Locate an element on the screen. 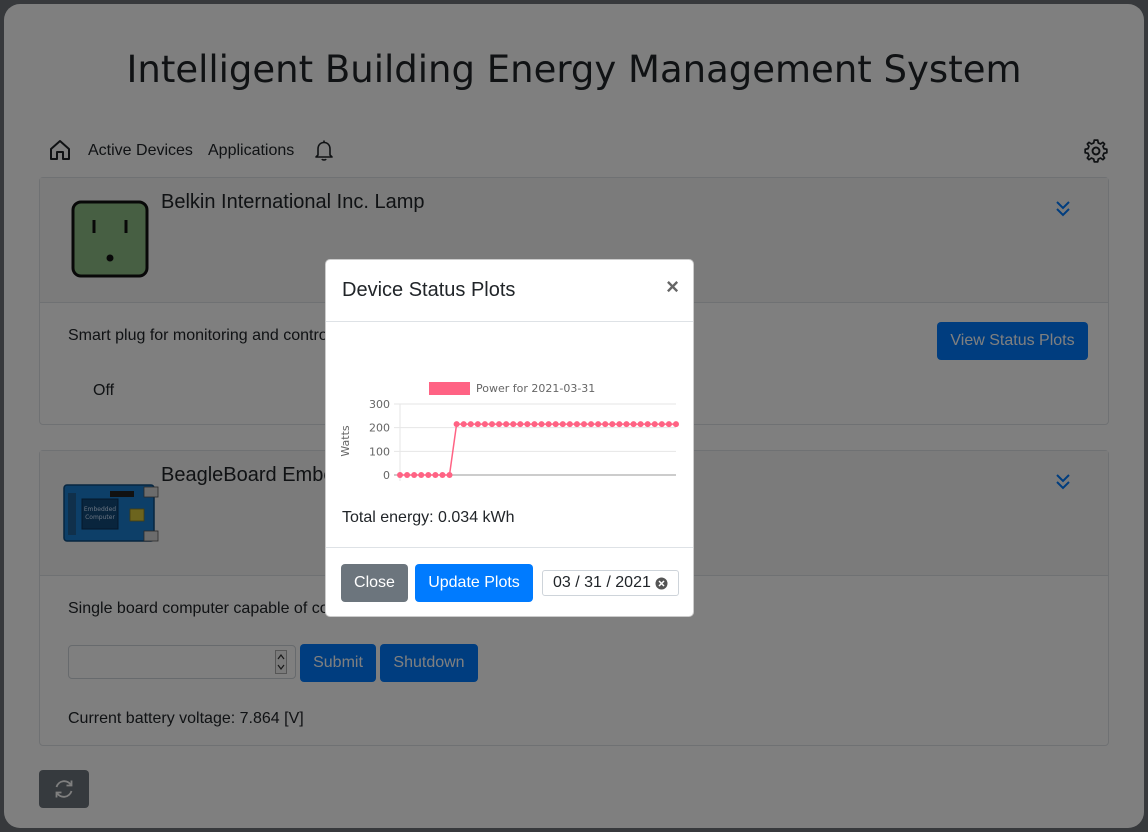 The image size is (1148, 832). legend-swatch is located at coordinates (449, 388).